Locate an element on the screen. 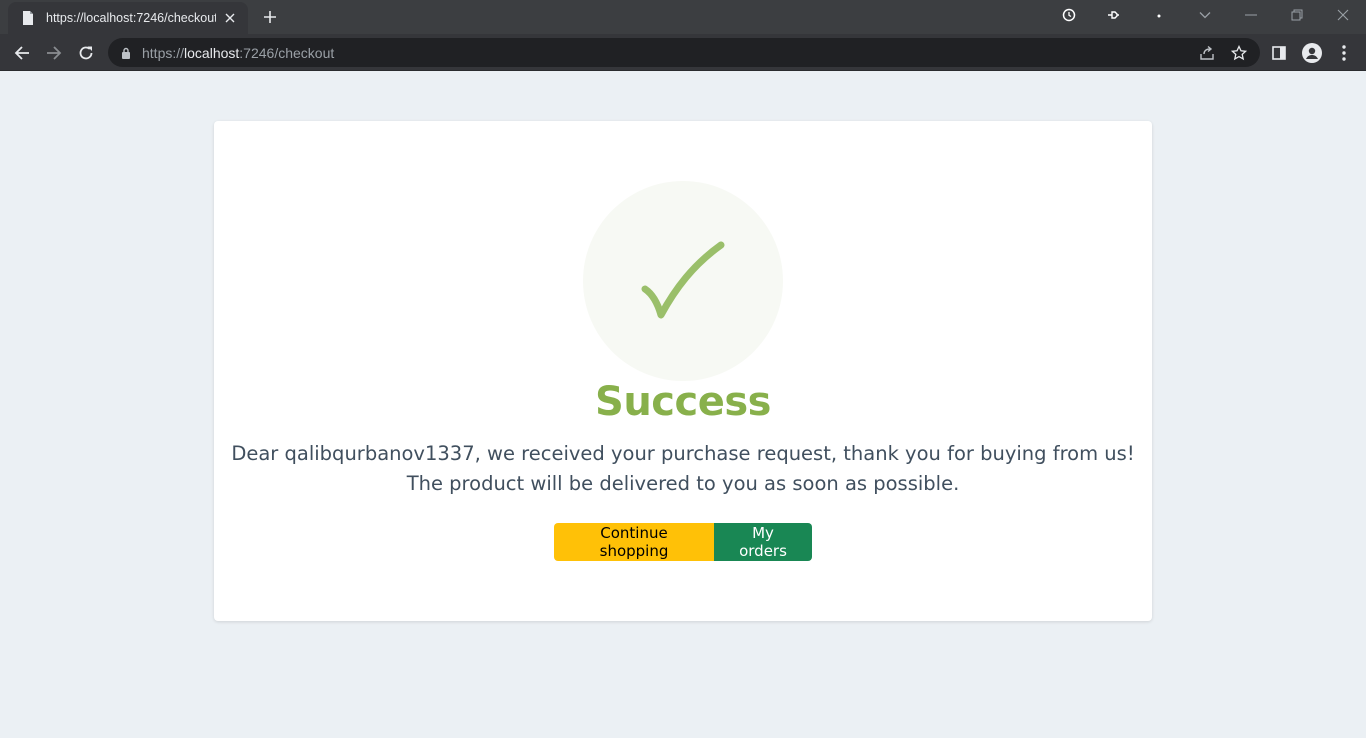 The height and width of the screenshot is (738, 1366). tab-search-chevron-down-icon is located at coordinates (1205, 15).